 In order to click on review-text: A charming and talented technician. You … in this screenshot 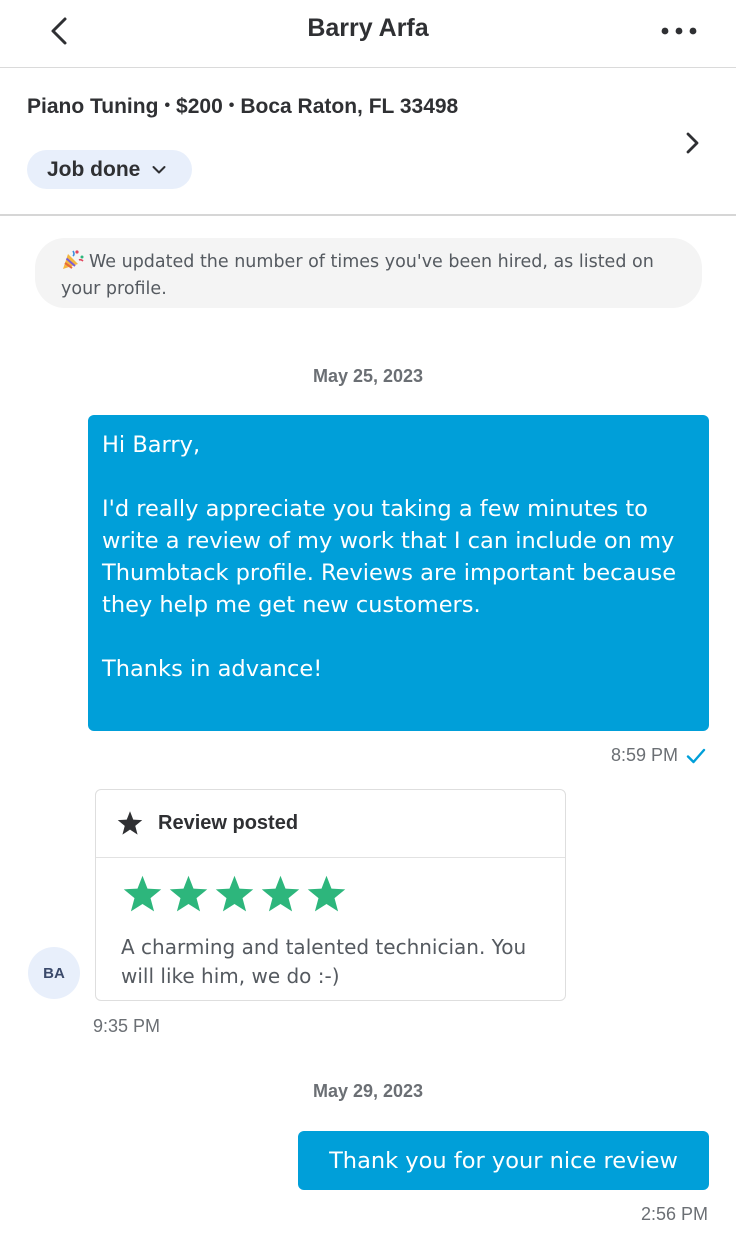, I will do `click(324, 961)`.